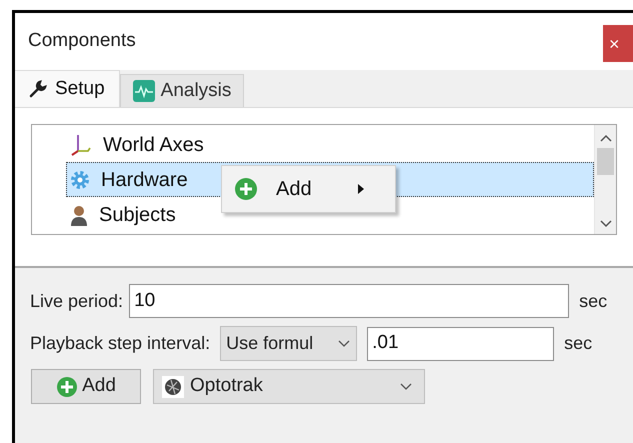 The width and height of the screenshot is (633, 443). Describe the element at coordinates (77, 301) in the screenshot. I see `field-label: Live period:` at that location.